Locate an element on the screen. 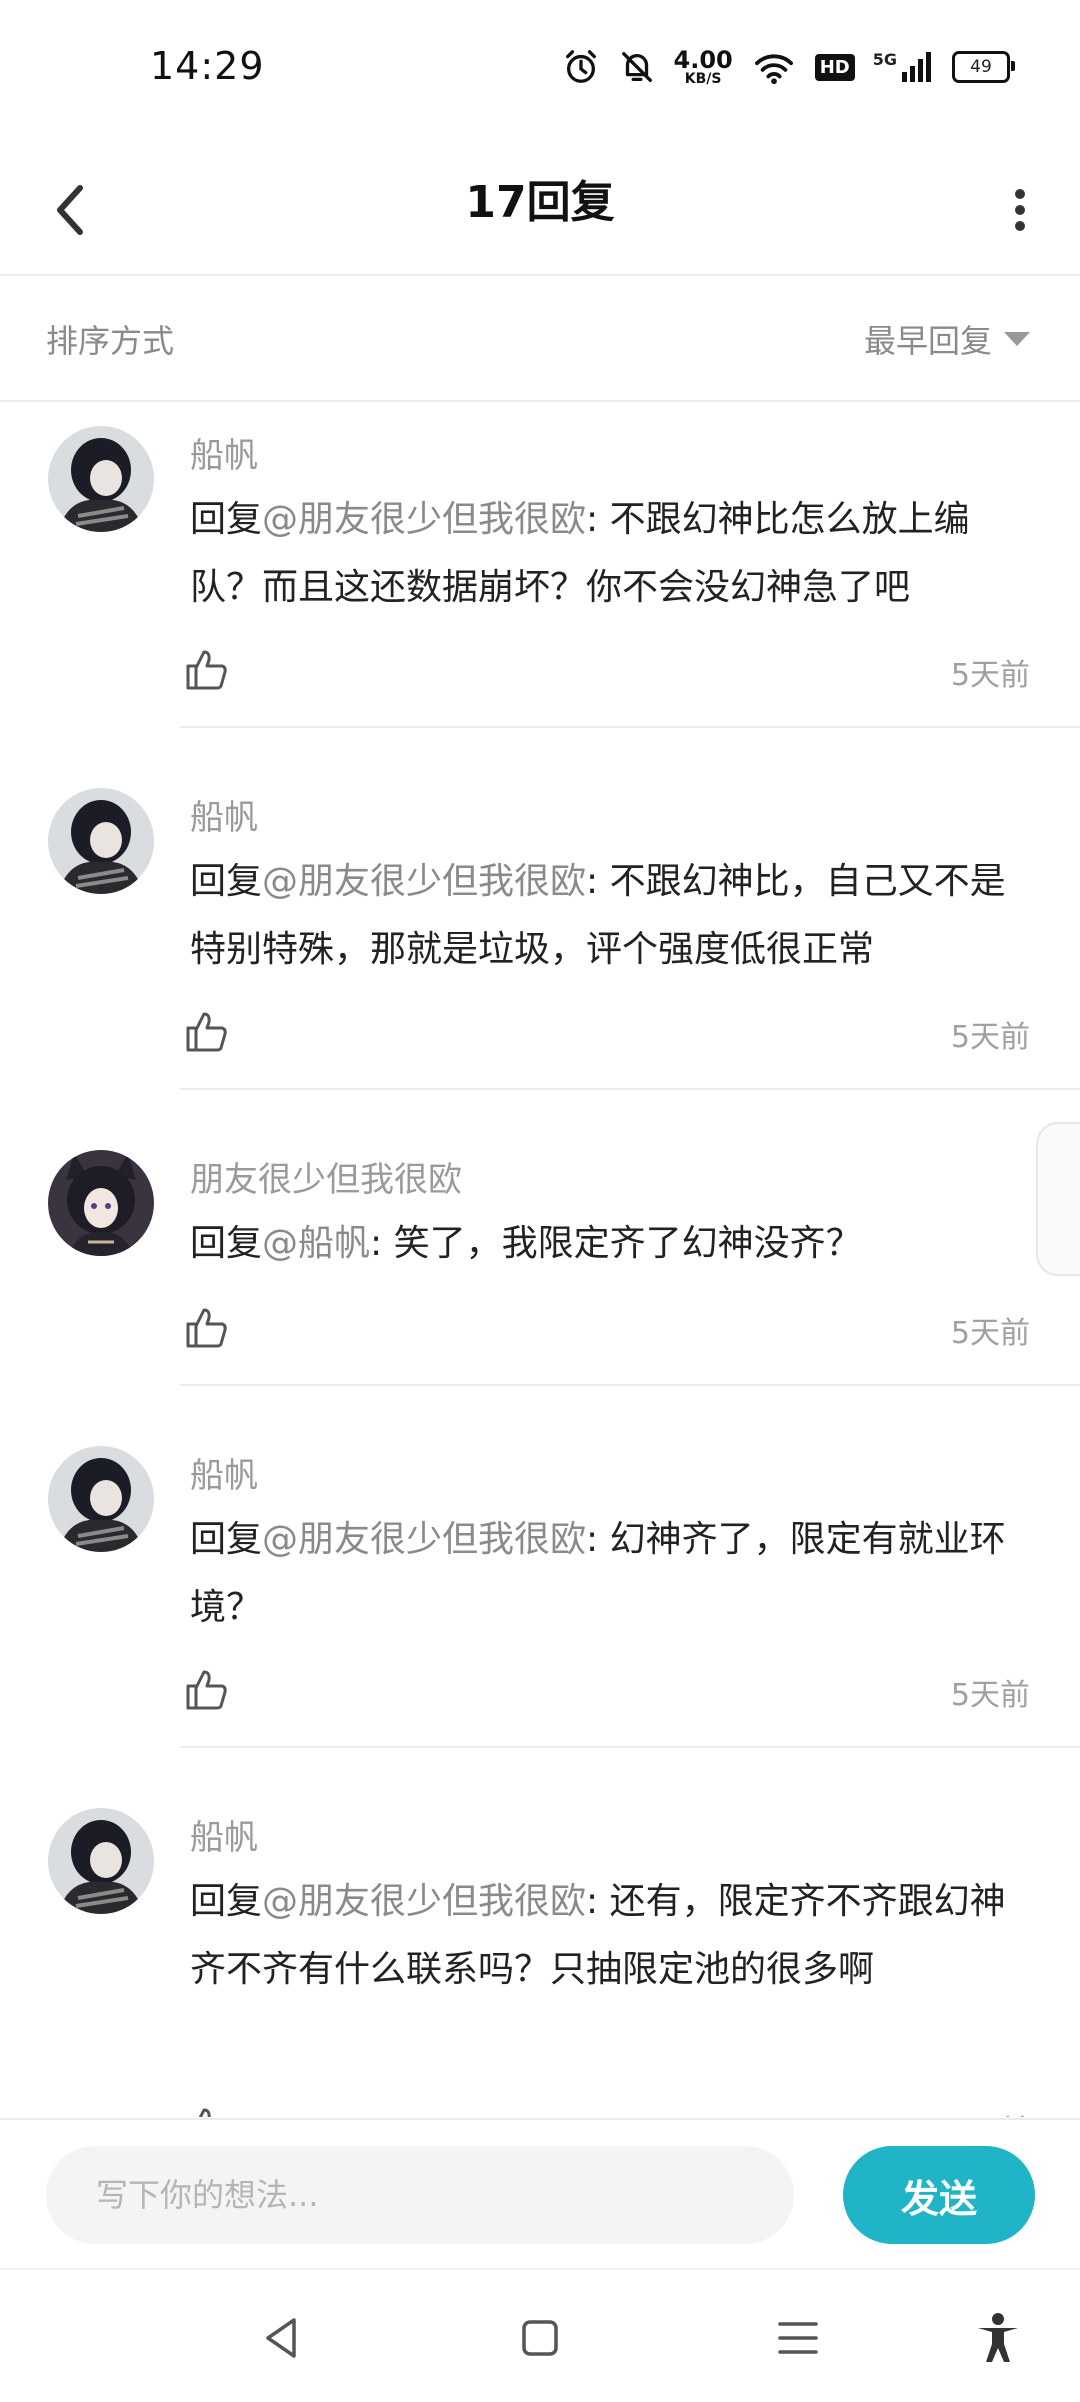 The image size is (1080, 2402). network-speed-value: 4.00 is located at coordinates (703, 60).